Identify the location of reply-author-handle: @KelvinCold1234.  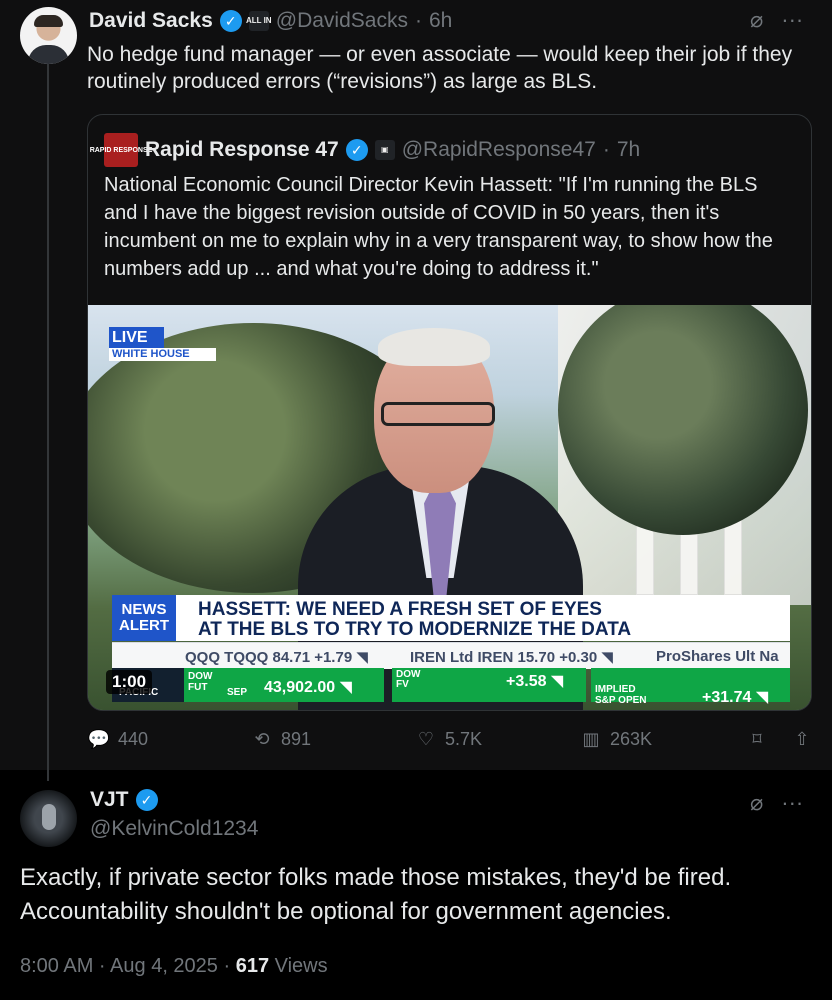
(174, 829).